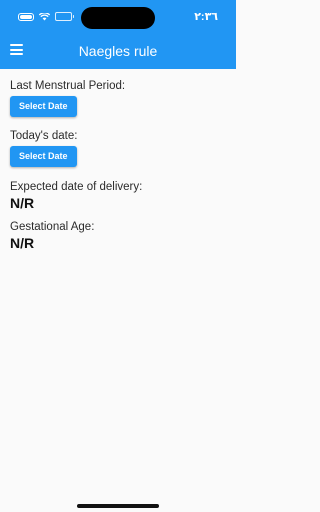 The height and width of the screenshot is (512, 320). Describe the element at coordinates (118, 506) in the screenshot. I see `home-indicator` at that location.